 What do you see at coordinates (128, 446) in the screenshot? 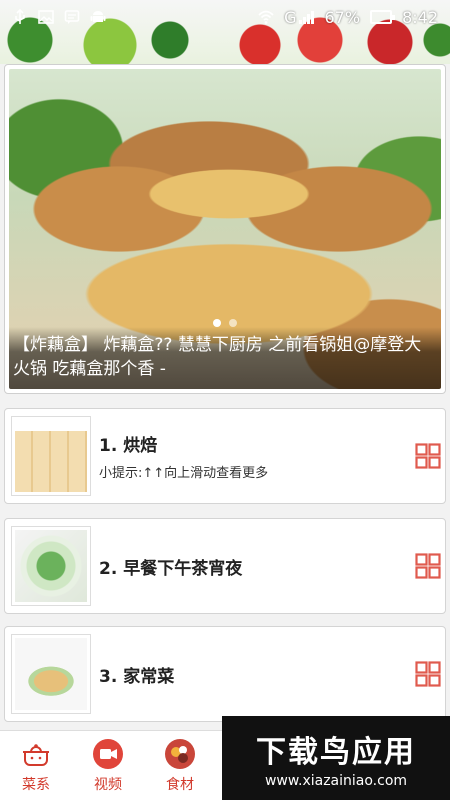
I see `category-title: 1. 烘焙` at bounding box center [128, 446].